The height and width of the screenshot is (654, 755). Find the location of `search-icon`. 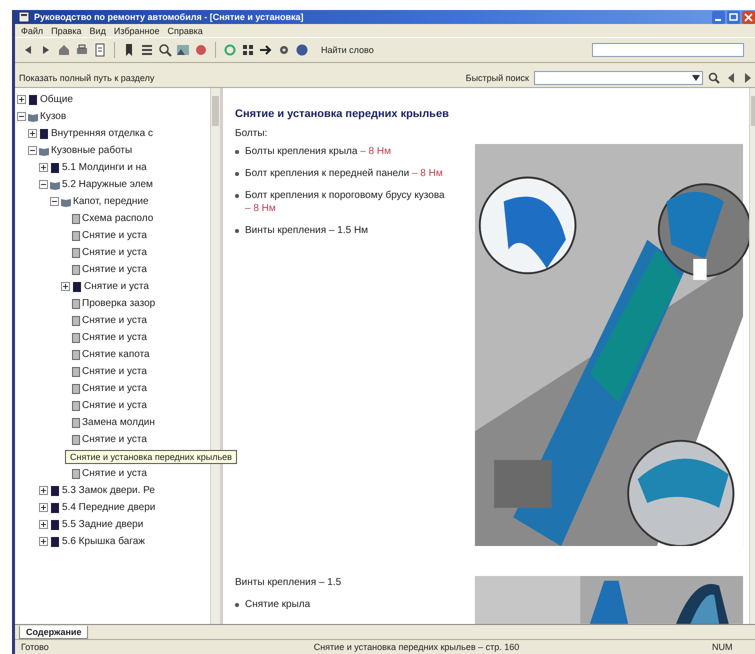

search-icon is located at coordinates (714, 78).